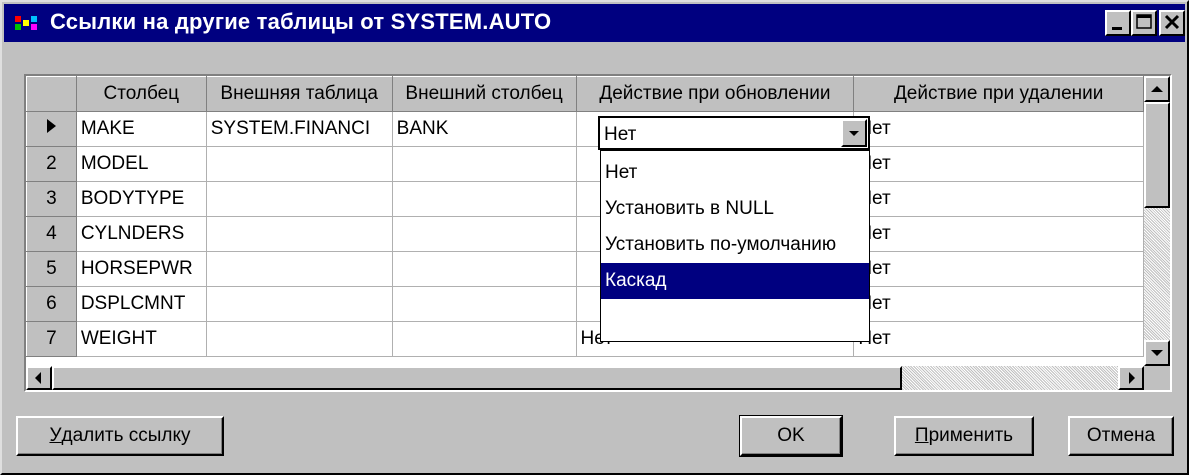 The height and width of the screenshot is (475, 1189). Describe the element at coordinates (735, 281) in the screenshot. I see `dropdown-option-cascade: Каскад` at that location.